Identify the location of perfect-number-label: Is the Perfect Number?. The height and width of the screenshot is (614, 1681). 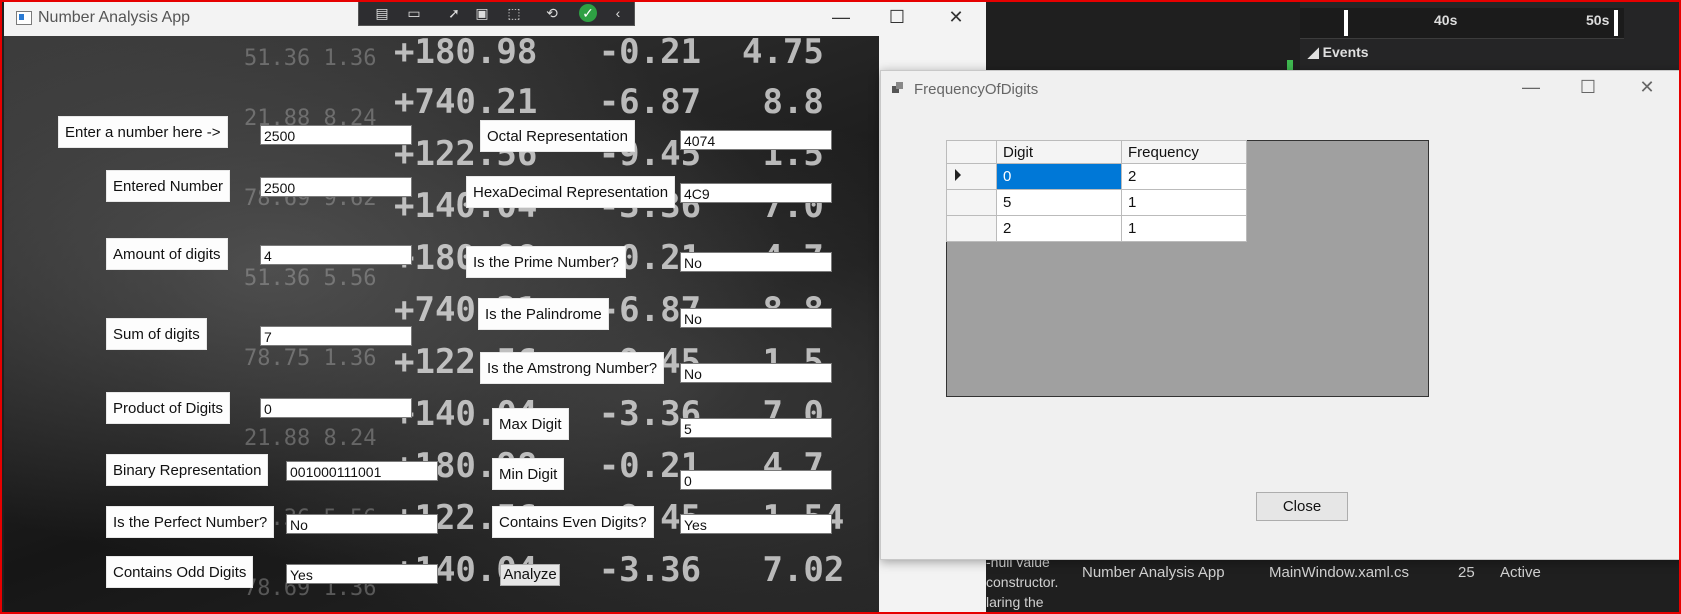
(190, 522).